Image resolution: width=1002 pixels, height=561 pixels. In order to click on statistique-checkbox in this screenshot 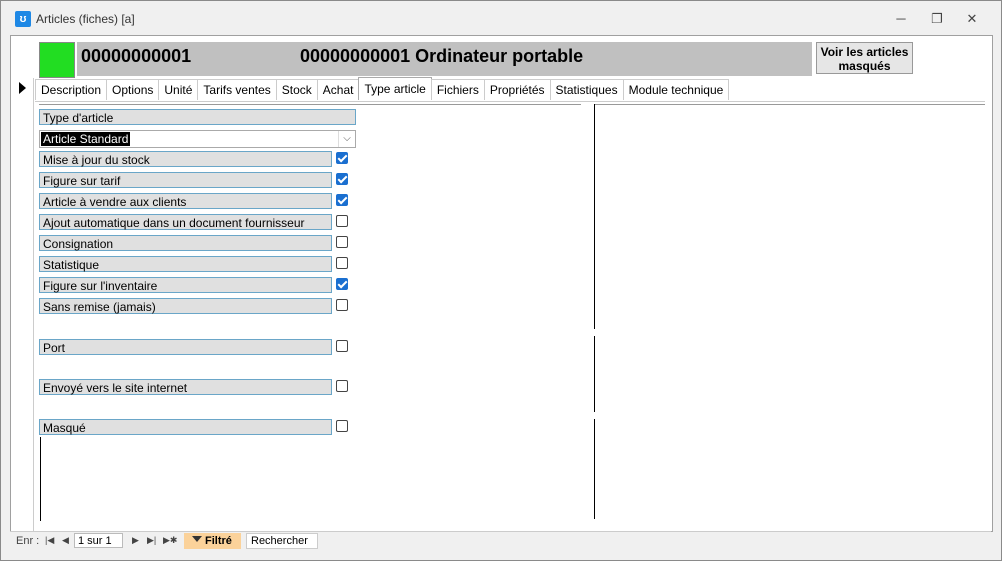, I will do `click(342, 263)`.